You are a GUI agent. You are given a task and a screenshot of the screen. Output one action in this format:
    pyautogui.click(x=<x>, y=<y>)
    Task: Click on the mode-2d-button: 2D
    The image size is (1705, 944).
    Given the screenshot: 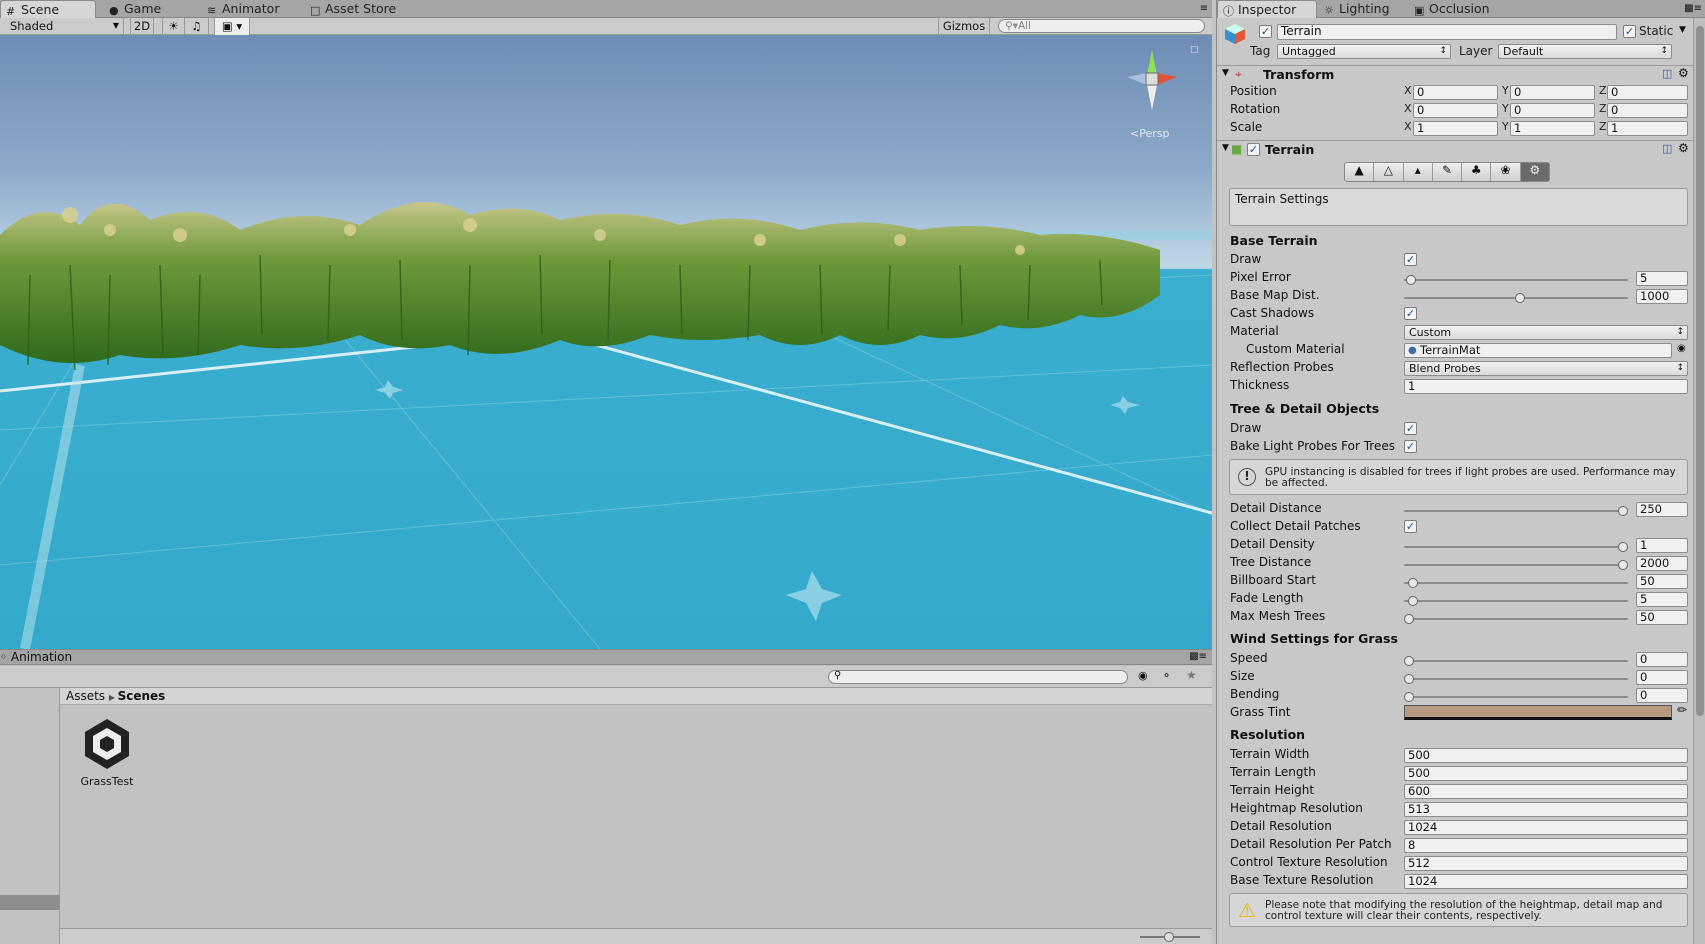 What is the action you would take?
    pyautogui.click(x=142, y=26)
    